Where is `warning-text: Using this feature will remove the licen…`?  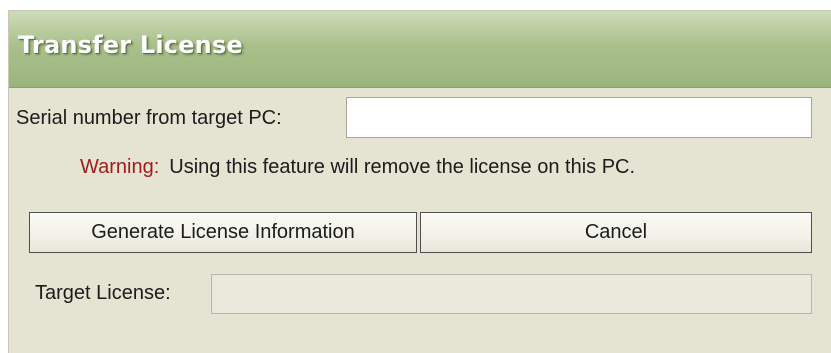
warning-text: Using this feature will remove the licen… is located at coordinates (402, 167).